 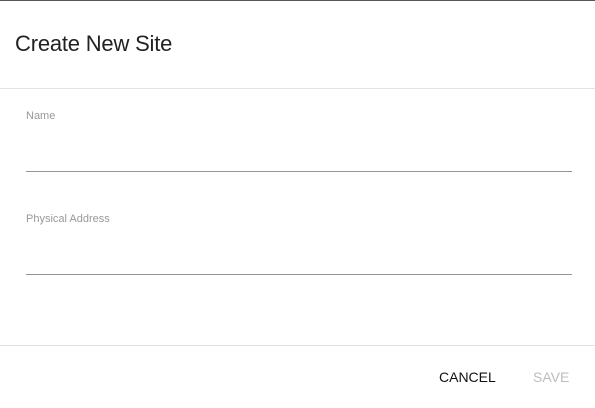 What do you see at coordinates (297, 345) in the screenshot?
I see `footer-divider` at bounding box center [297, 345].